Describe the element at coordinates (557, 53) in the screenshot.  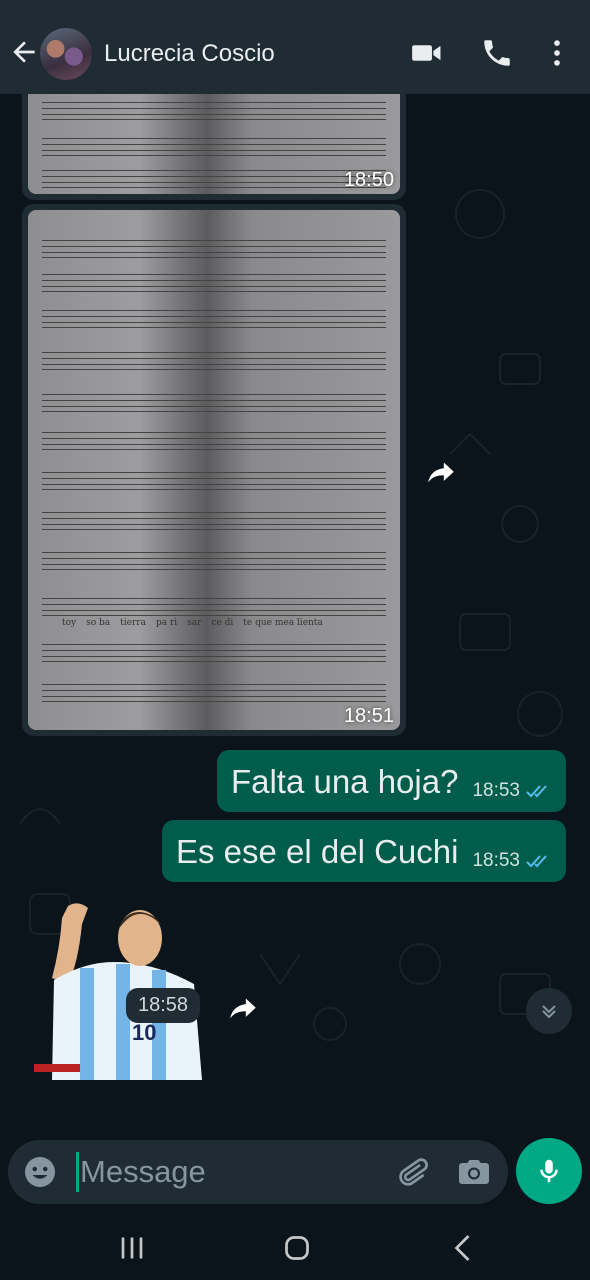
I see `more-options-icon` at that location.